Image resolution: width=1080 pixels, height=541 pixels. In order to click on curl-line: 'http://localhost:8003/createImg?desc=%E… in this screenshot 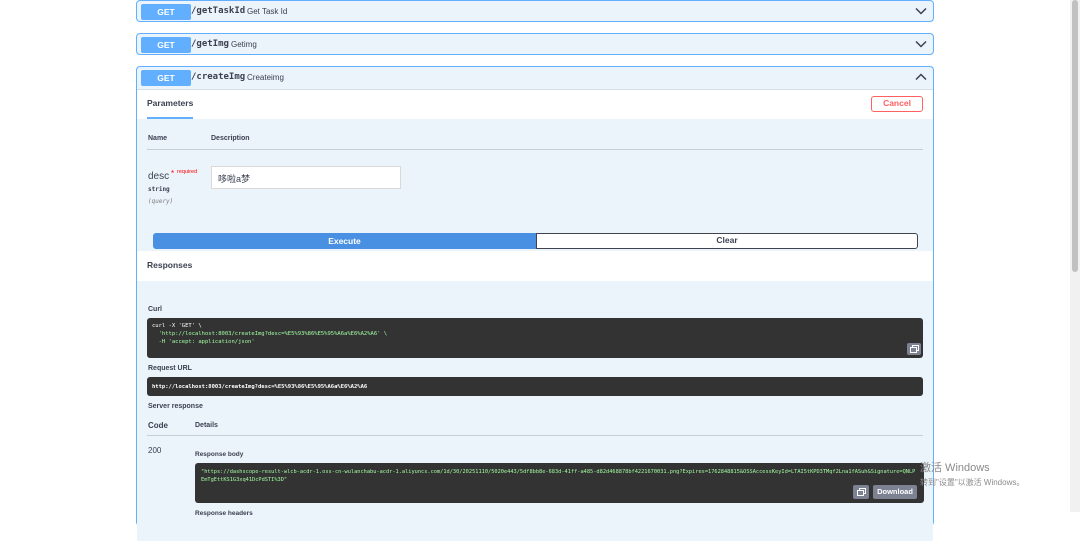, I will do `click(270, 334)`.